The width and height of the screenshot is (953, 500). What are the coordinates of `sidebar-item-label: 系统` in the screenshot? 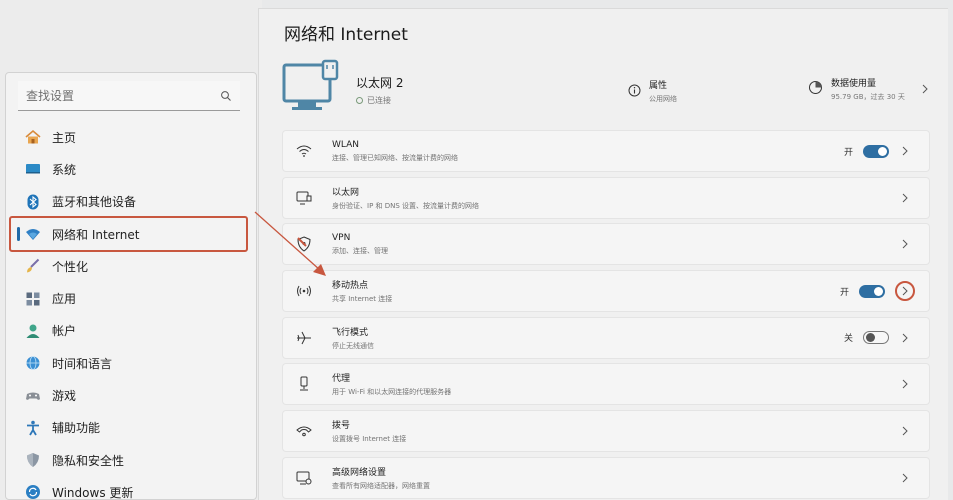 It's located at (64, 169).